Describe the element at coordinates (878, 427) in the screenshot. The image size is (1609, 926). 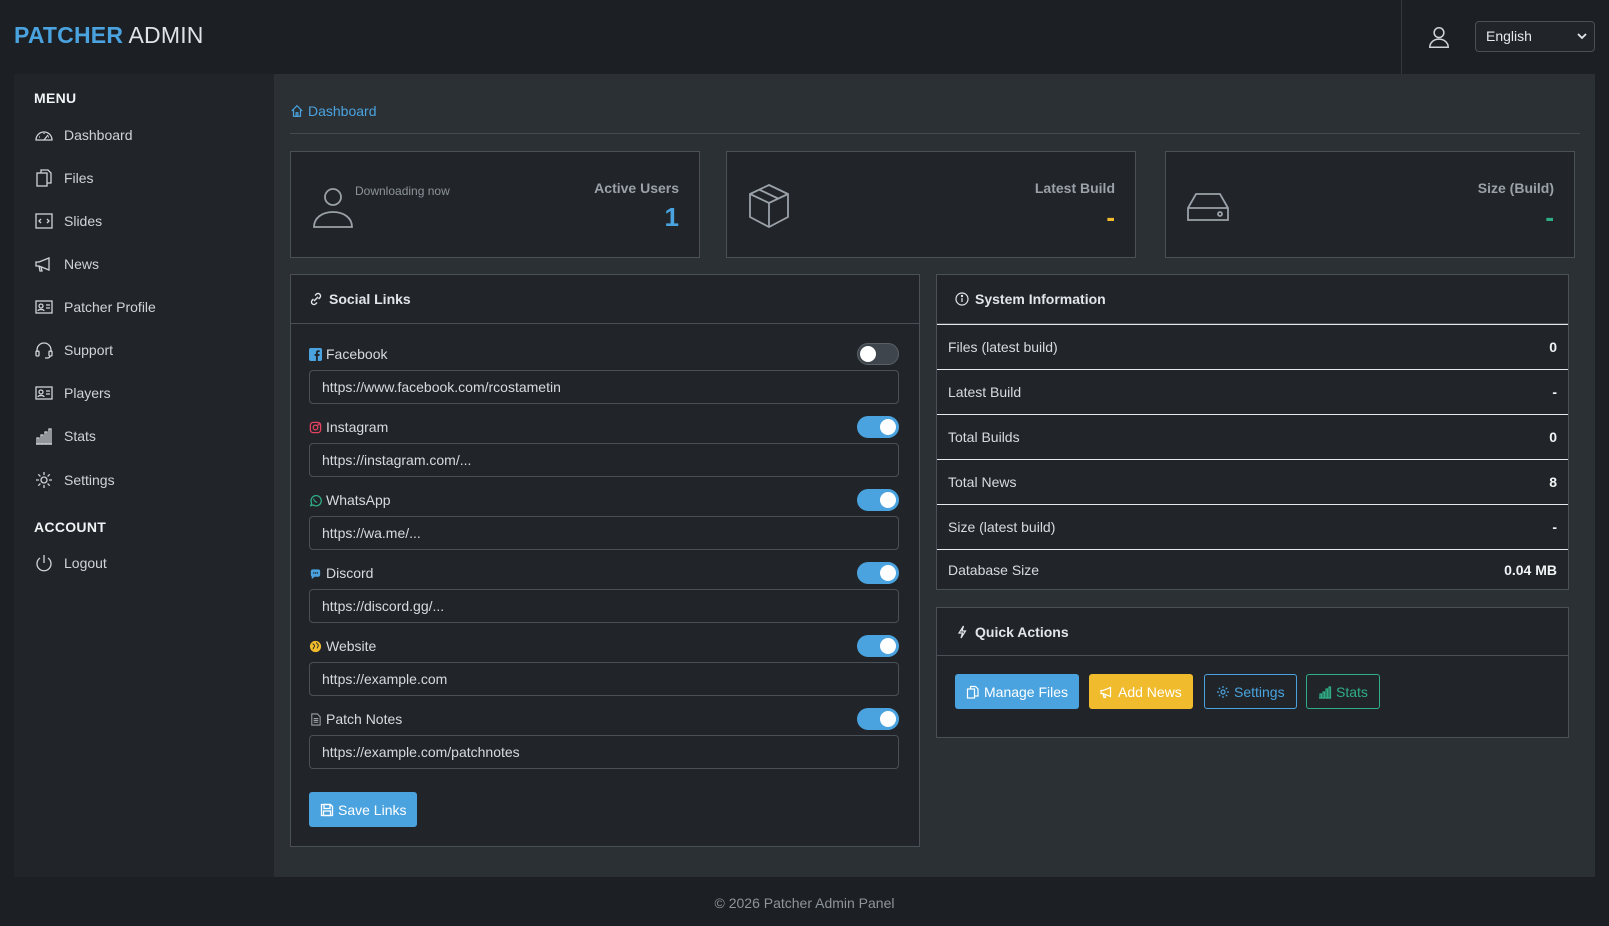
I see `instagram-toggle` at that location.